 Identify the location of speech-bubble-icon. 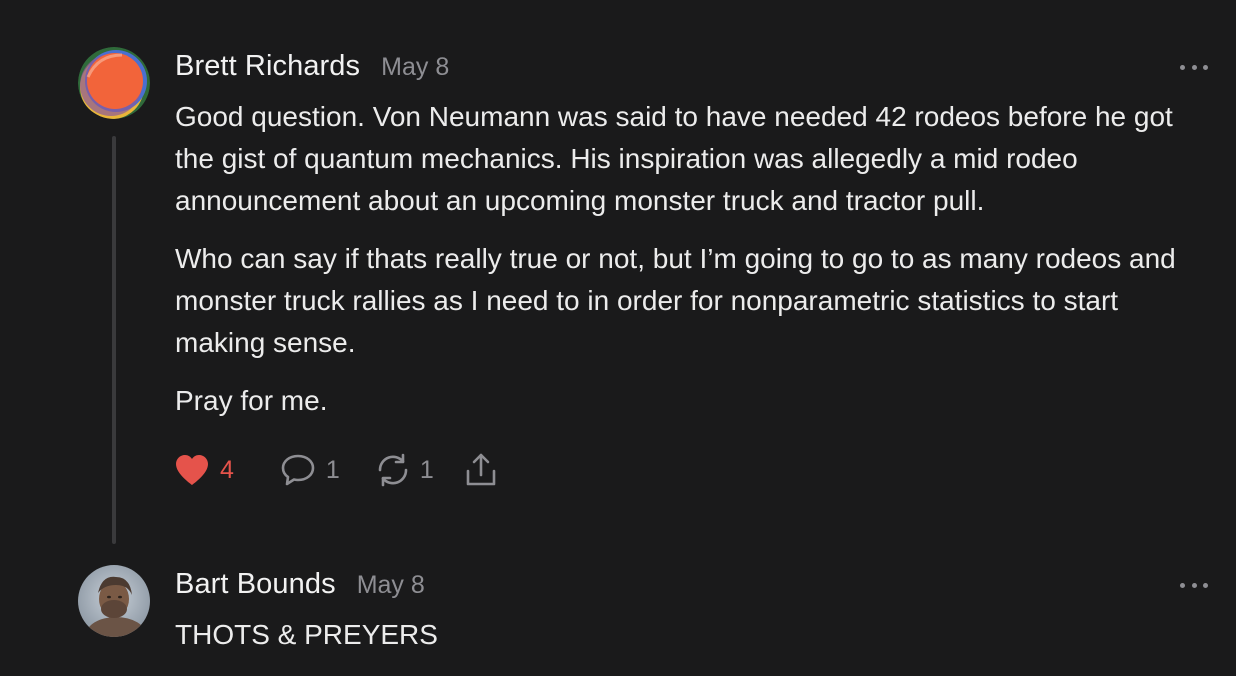
(298, 470).